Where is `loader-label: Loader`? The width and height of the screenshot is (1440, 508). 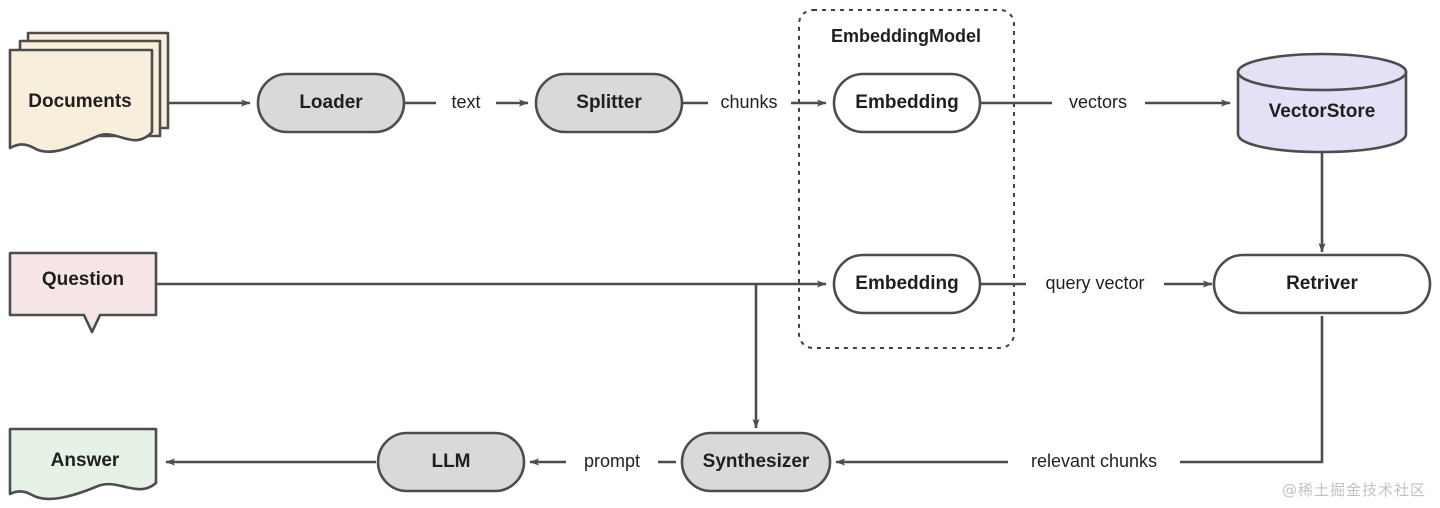 loader-label: Loader is located at coordinates (331, 102).